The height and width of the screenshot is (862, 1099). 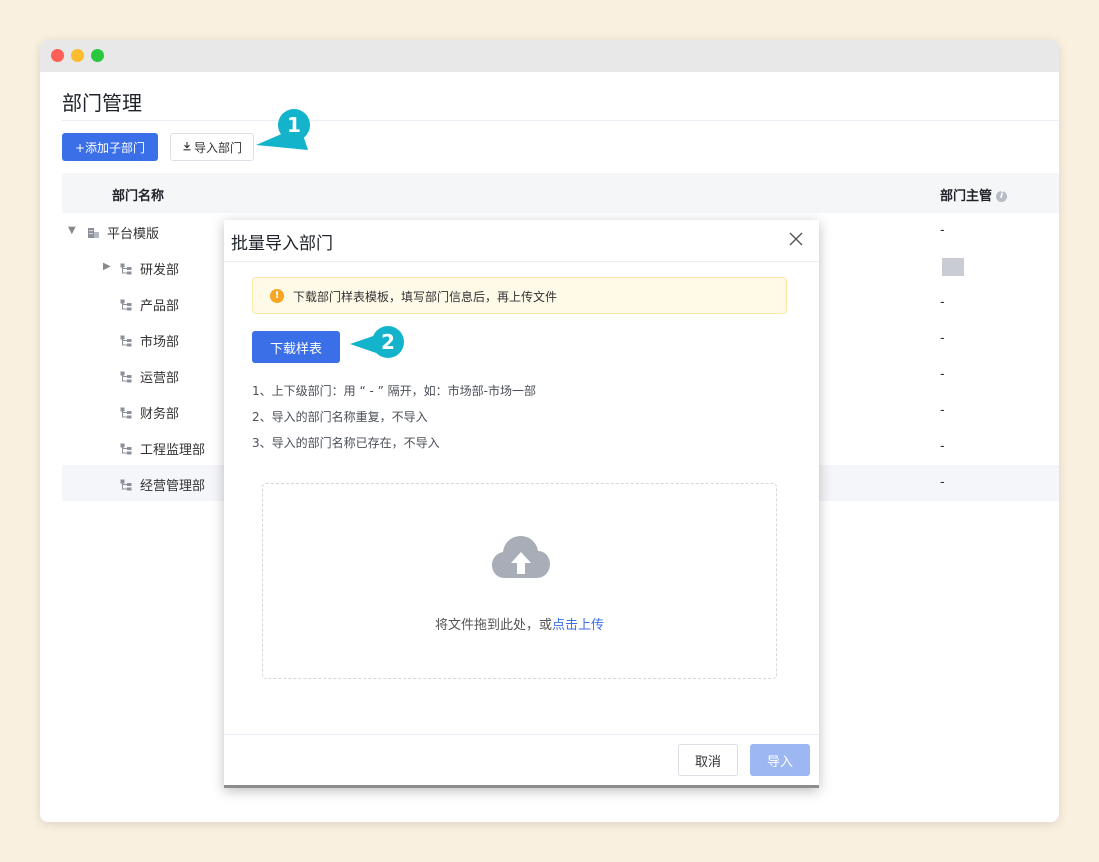 What do you see at coordinates (493, 625) in the screenshot?
I see `drop-text: 将文件拖到此处，或` at bounding box center [493, 625].